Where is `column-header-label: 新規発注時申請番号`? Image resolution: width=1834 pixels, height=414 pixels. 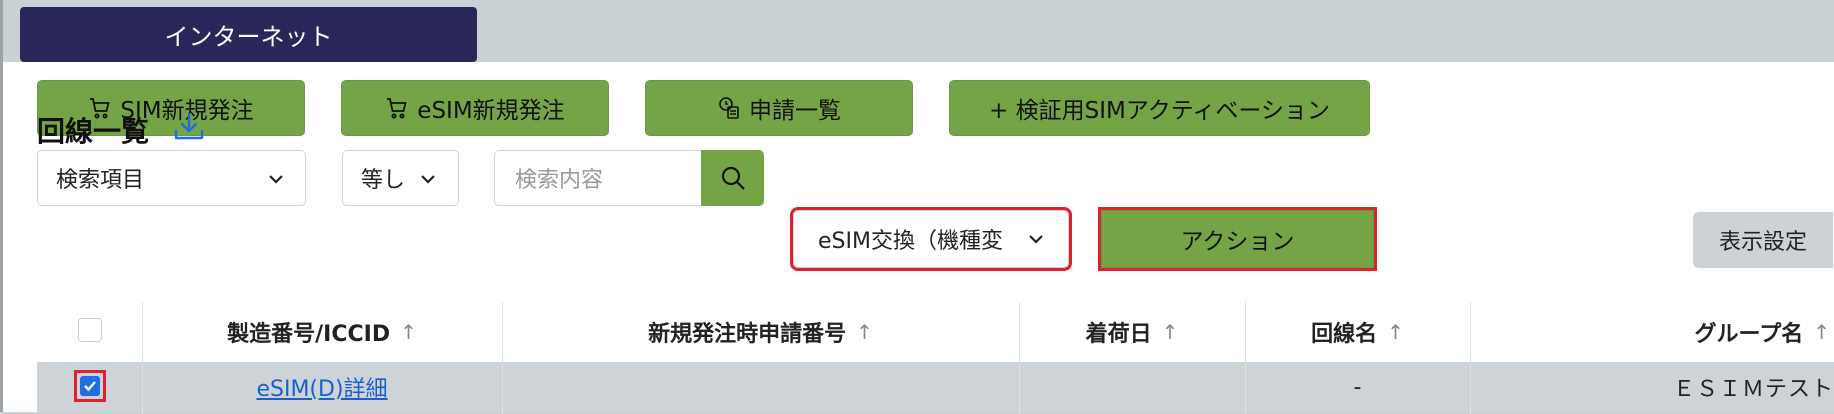 column-header-label: 新規発注時申請番号 is located at coordinates (747, 334).